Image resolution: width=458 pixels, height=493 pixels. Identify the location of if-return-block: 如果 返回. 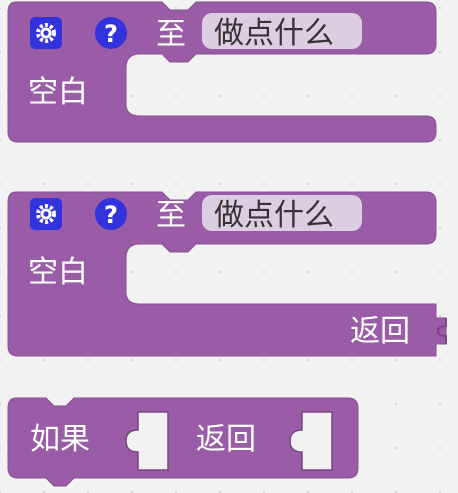
(183, 442).